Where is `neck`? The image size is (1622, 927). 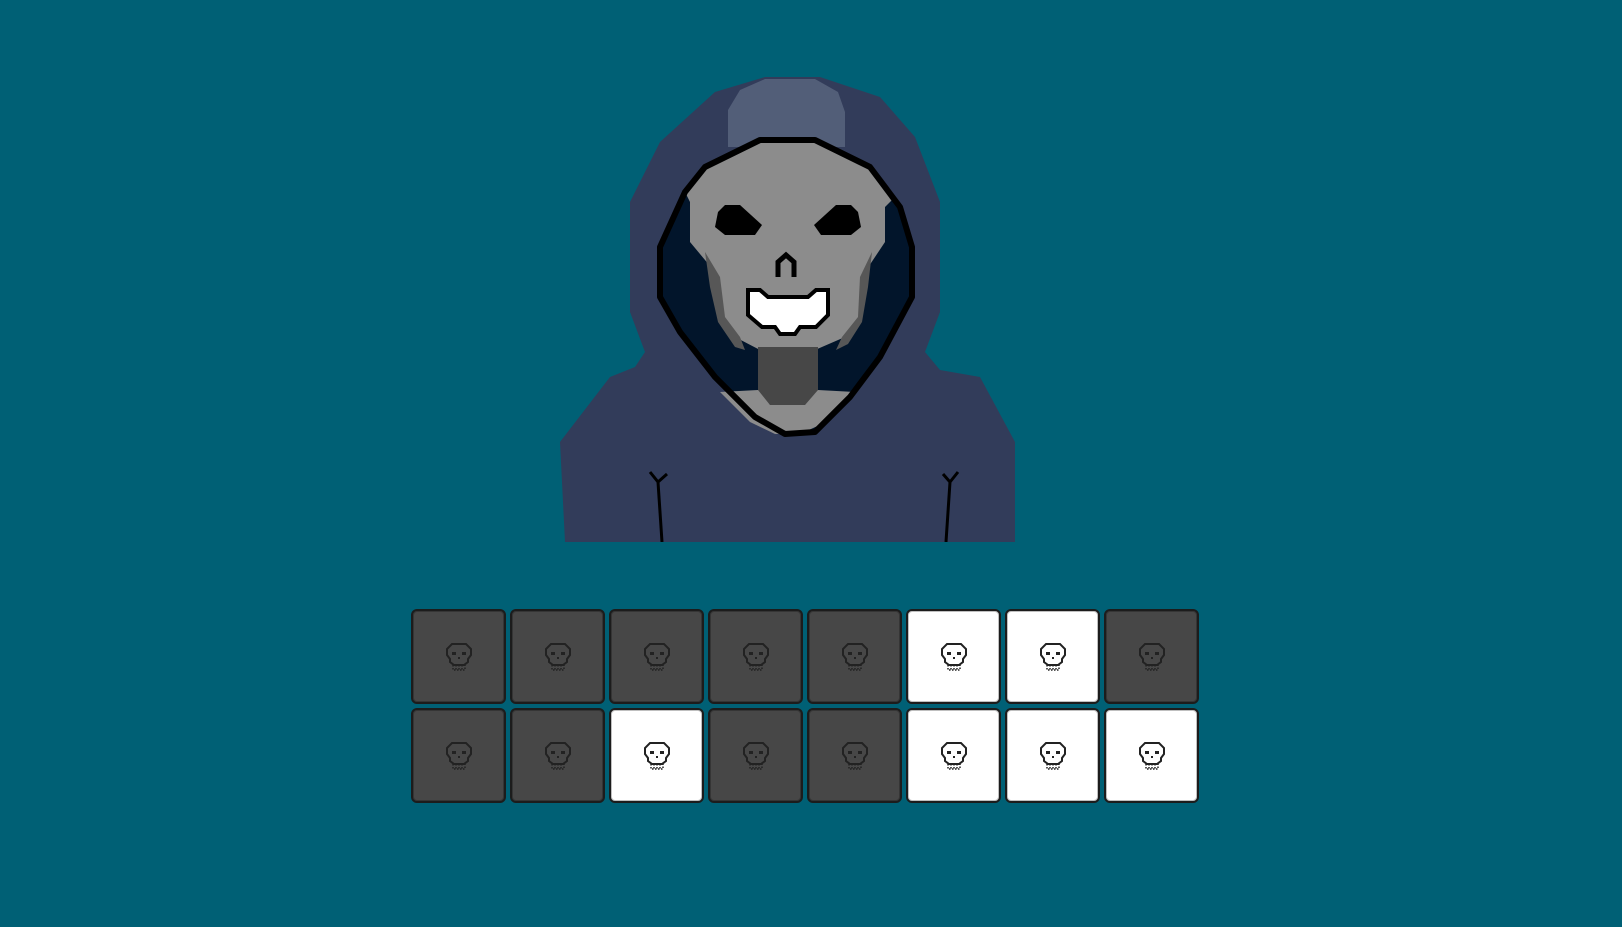
neck is located at coordinates (788, 376).